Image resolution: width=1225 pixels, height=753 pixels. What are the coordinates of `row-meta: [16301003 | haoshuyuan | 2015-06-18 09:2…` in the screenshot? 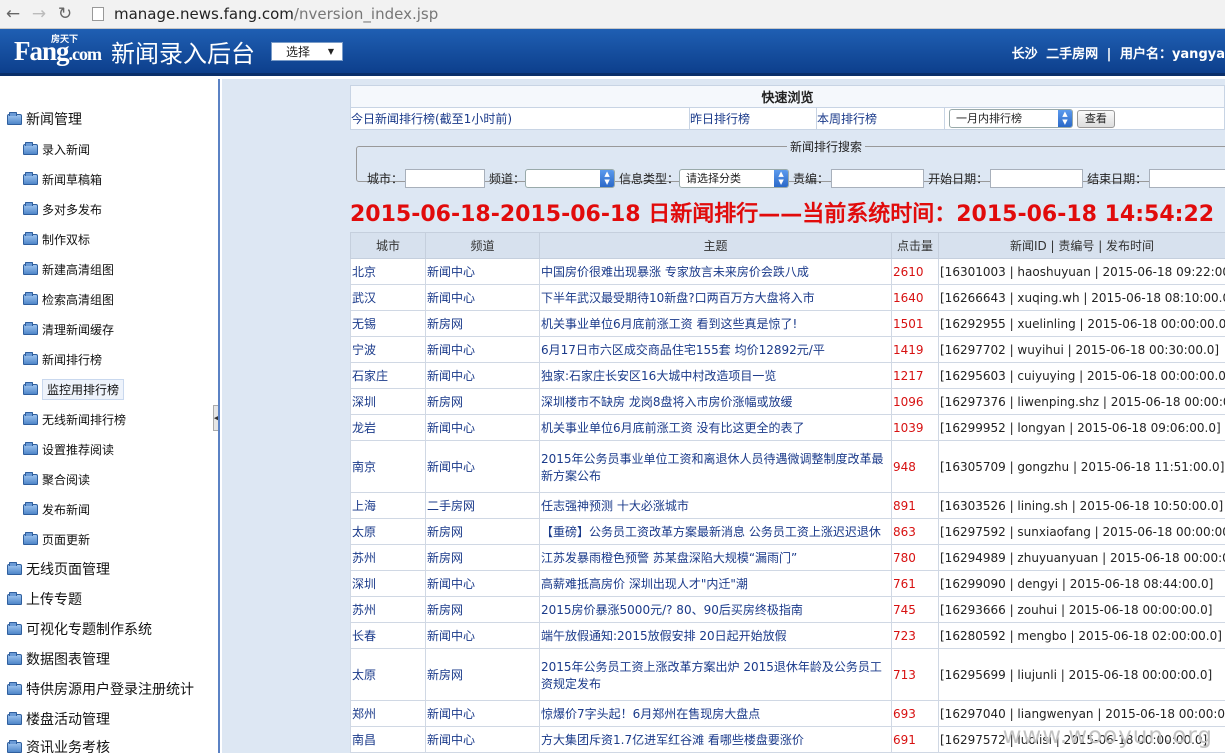 It's located at (1081, 271).